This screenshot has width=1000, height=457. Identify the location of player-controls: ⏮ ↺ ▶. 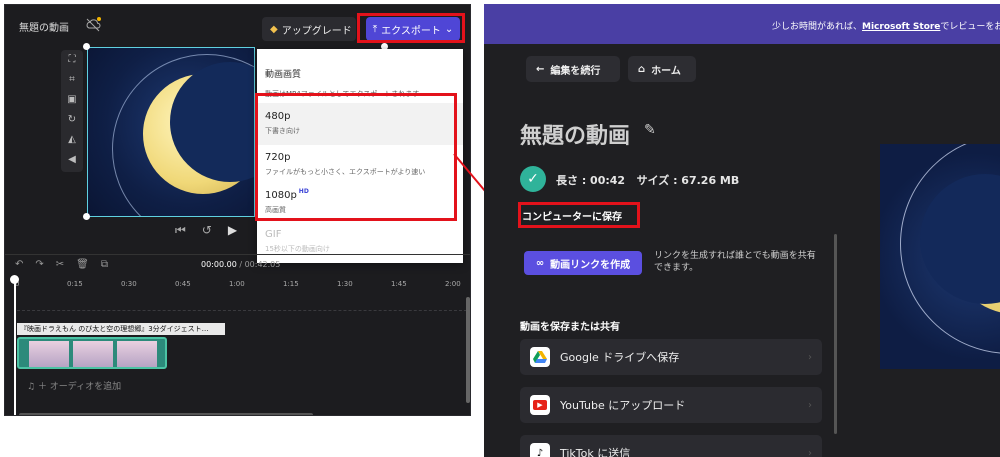
(206, 230).